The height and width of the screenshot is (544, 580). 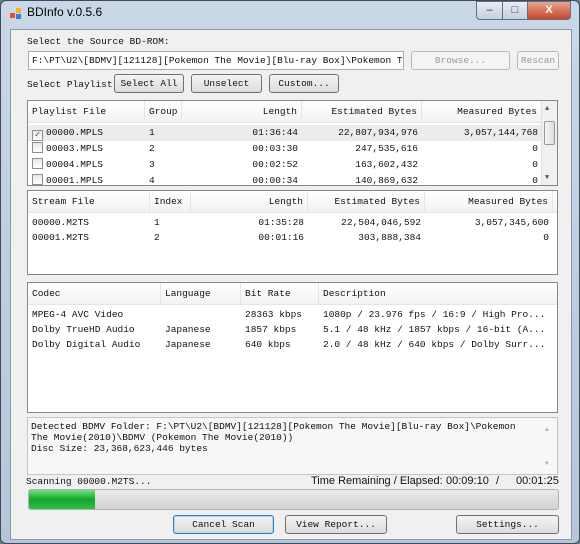 What do you see at coordinates (61, 222) in the screenshot?
I see `stream-file-cell: 00000.M2TS` at bounding box center [61, 222].